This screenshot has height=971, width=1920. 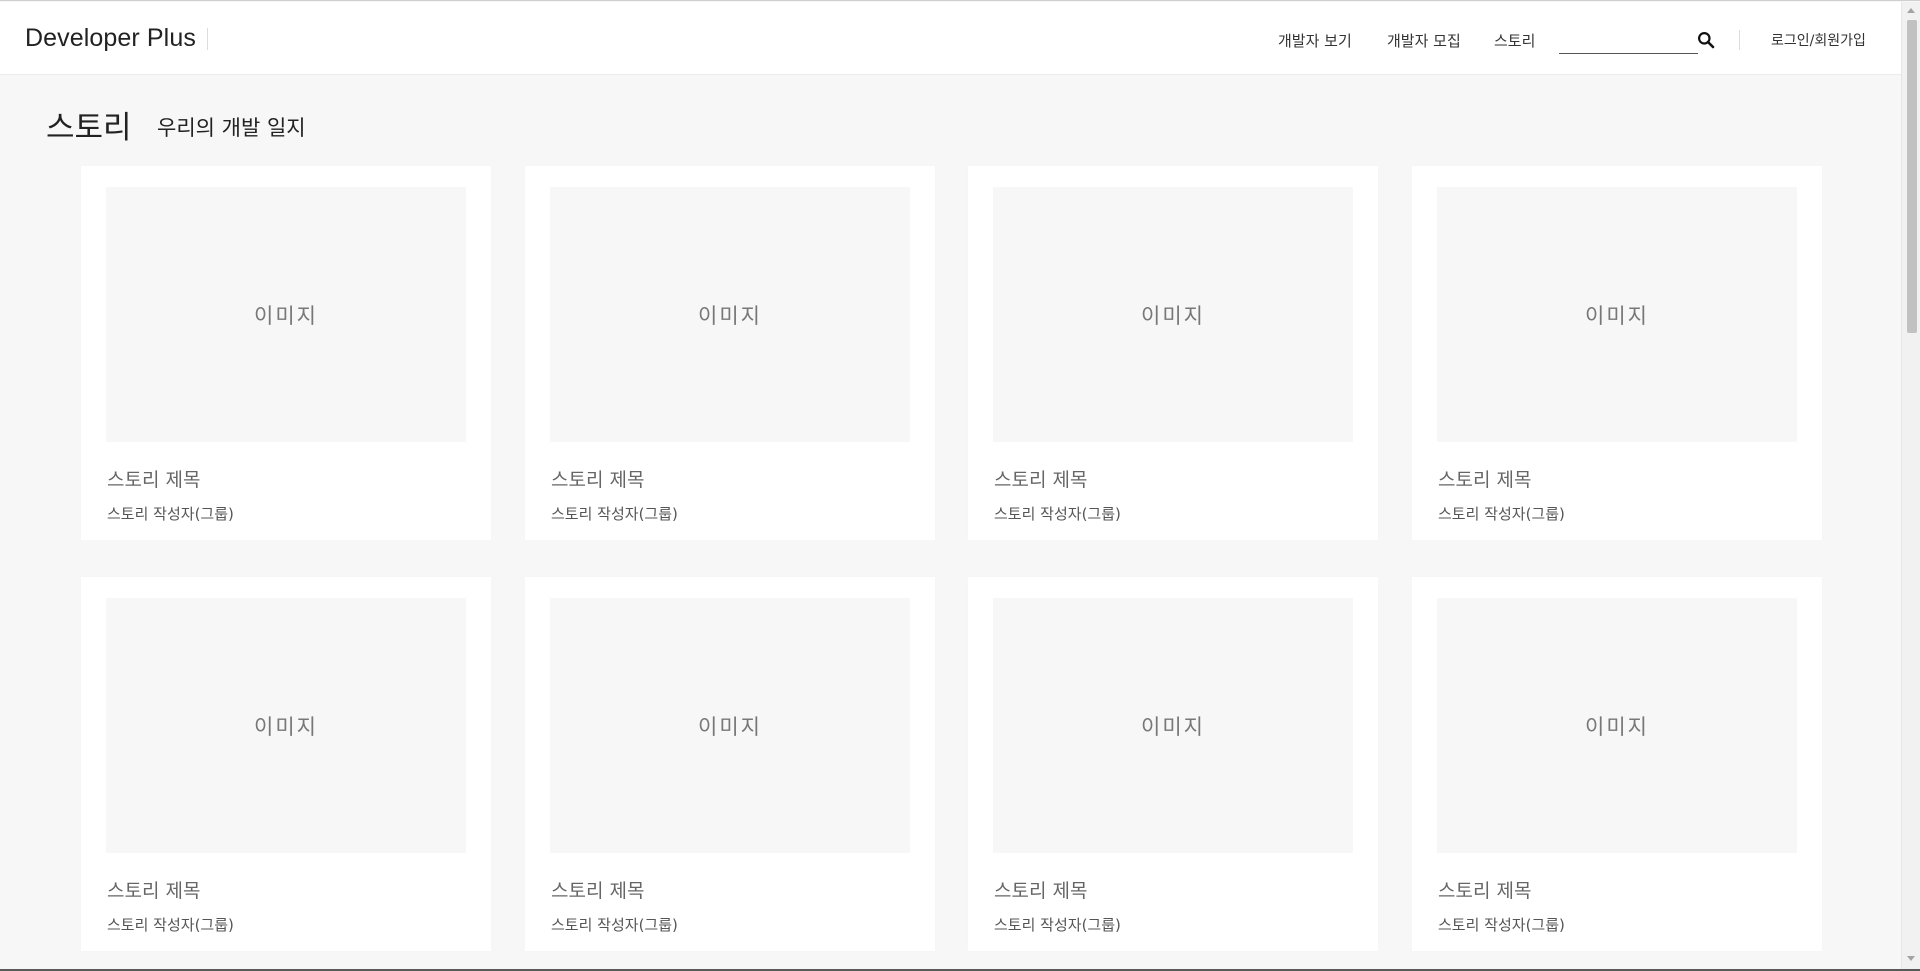 What do you see at coordinates (1514, 40) in the screenshot?
I see `nav-story: 스토리` at bounding box center [1514, 40].